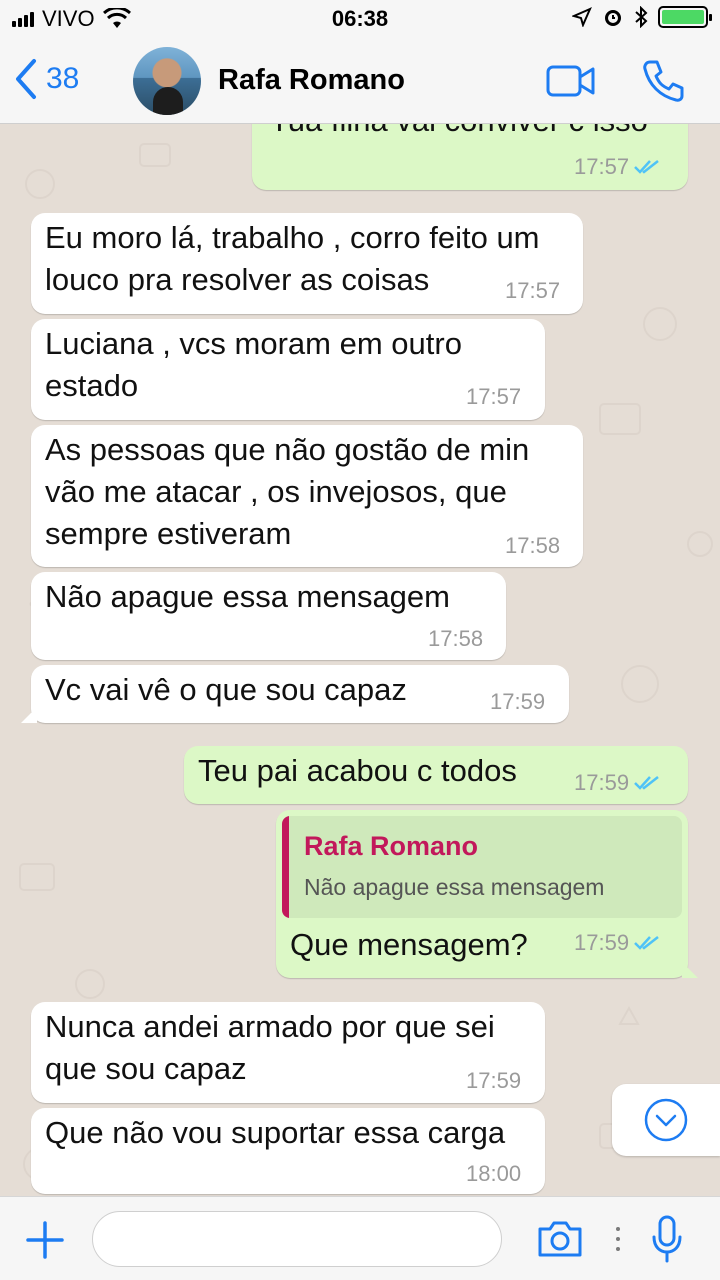  What do you see at coordinates (168, 533) in the screenshot?
I see `message-line: sempre estiveram` at bounding box center [168, 533].